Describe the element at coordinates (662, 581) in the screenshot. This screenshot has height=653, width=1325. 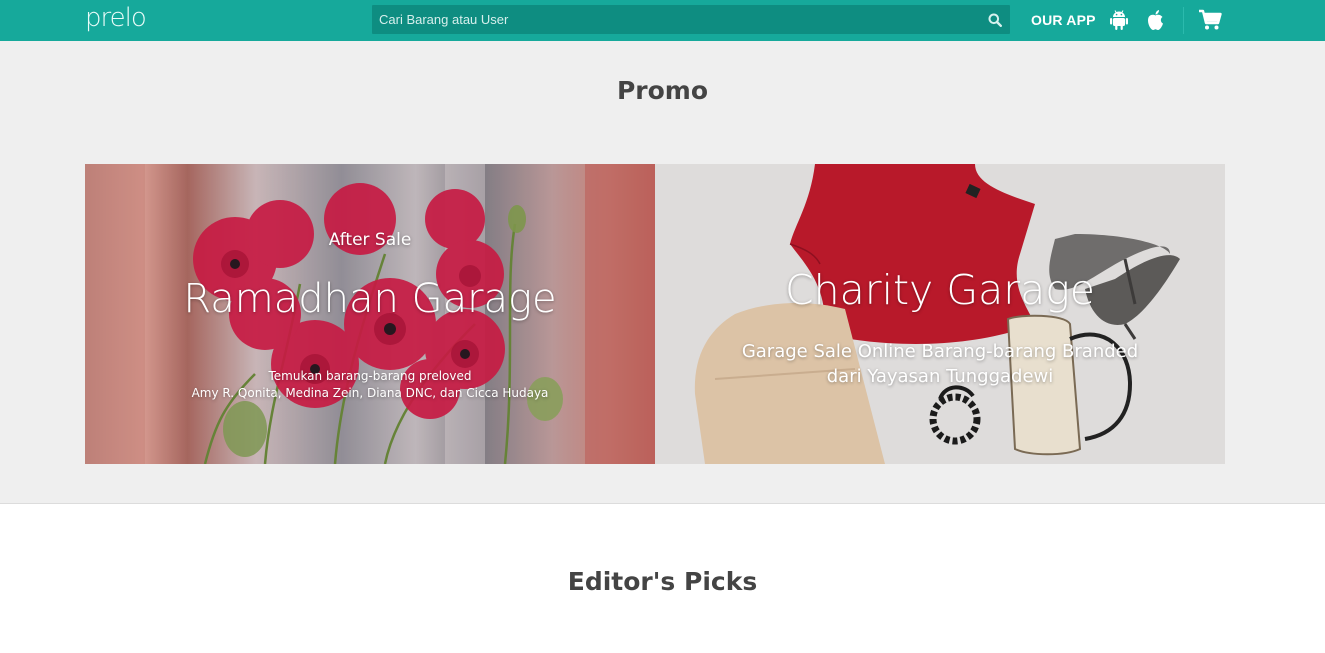
I see `editors-picks-heading: Editor's Picks` at that location.